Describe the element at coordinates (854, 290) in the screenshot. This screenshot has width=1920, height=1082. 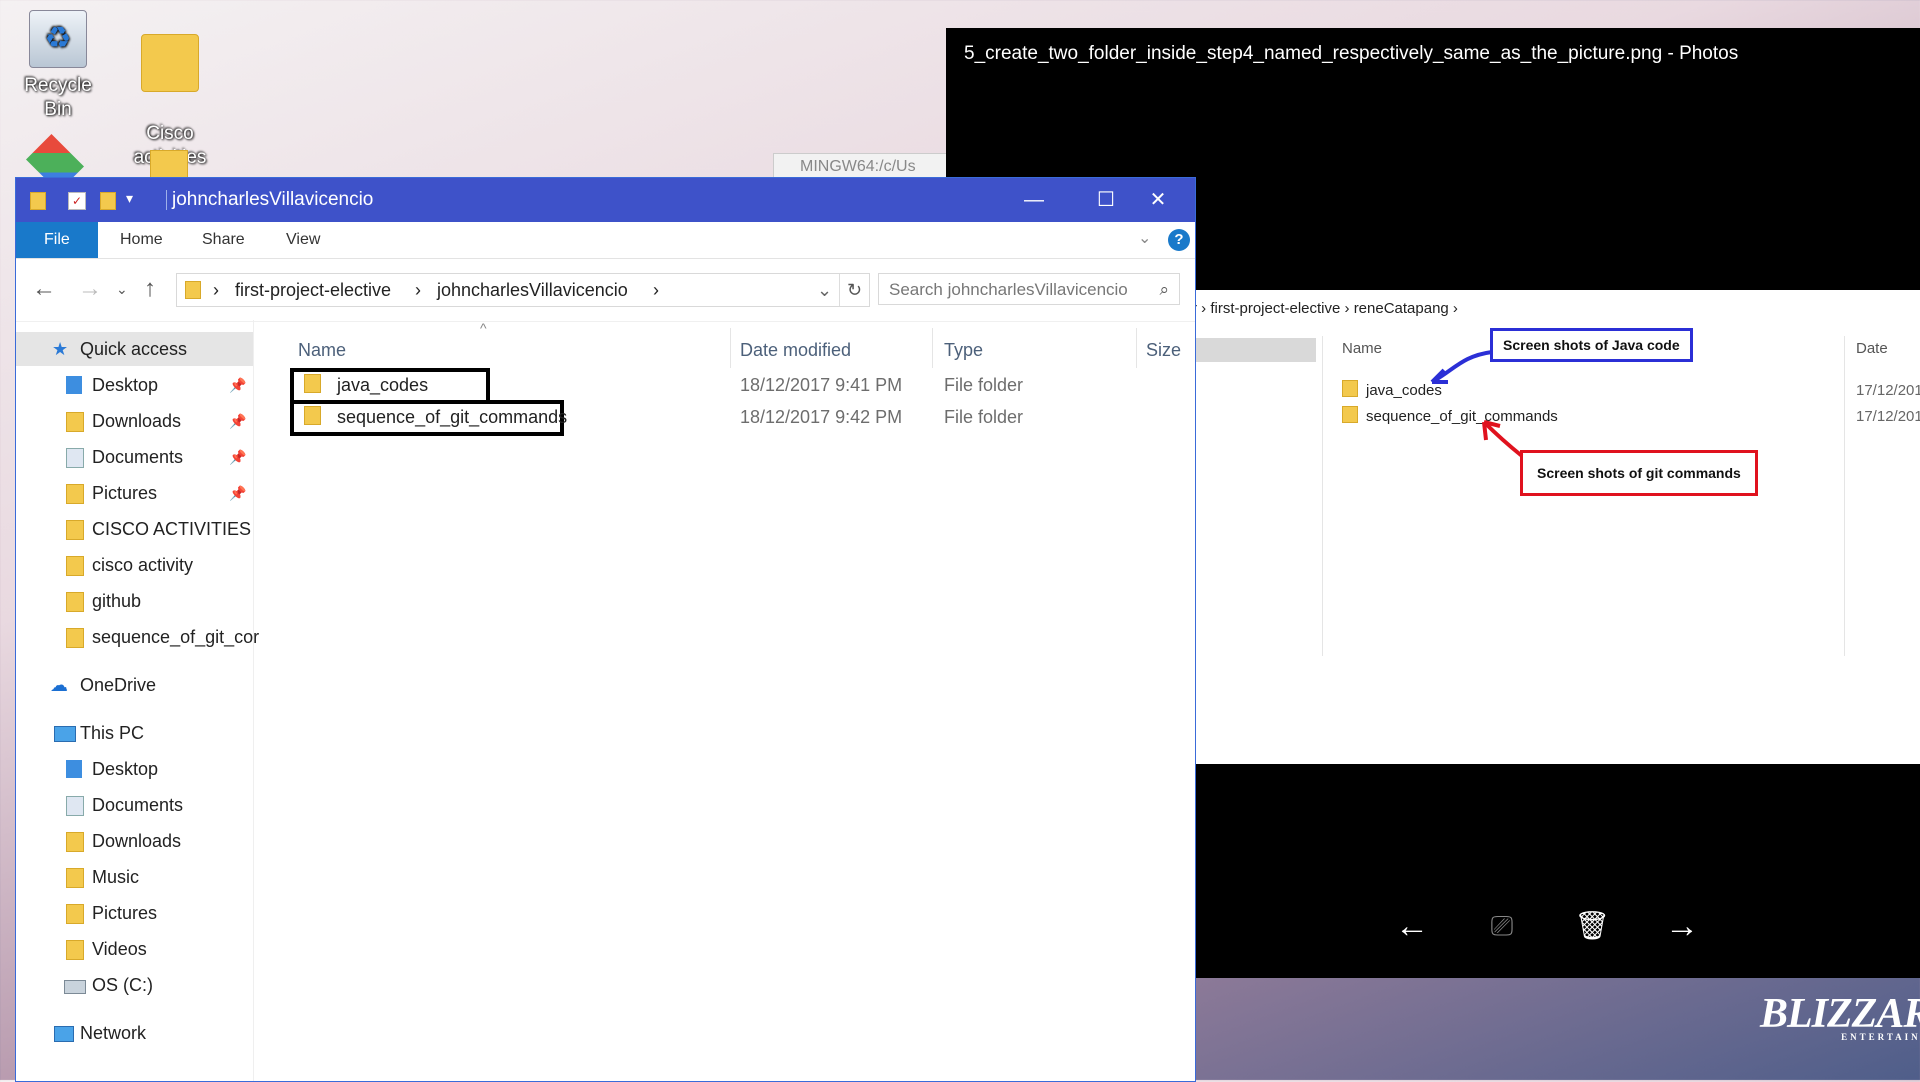
I see `refresh-icon: ↻` at that location.